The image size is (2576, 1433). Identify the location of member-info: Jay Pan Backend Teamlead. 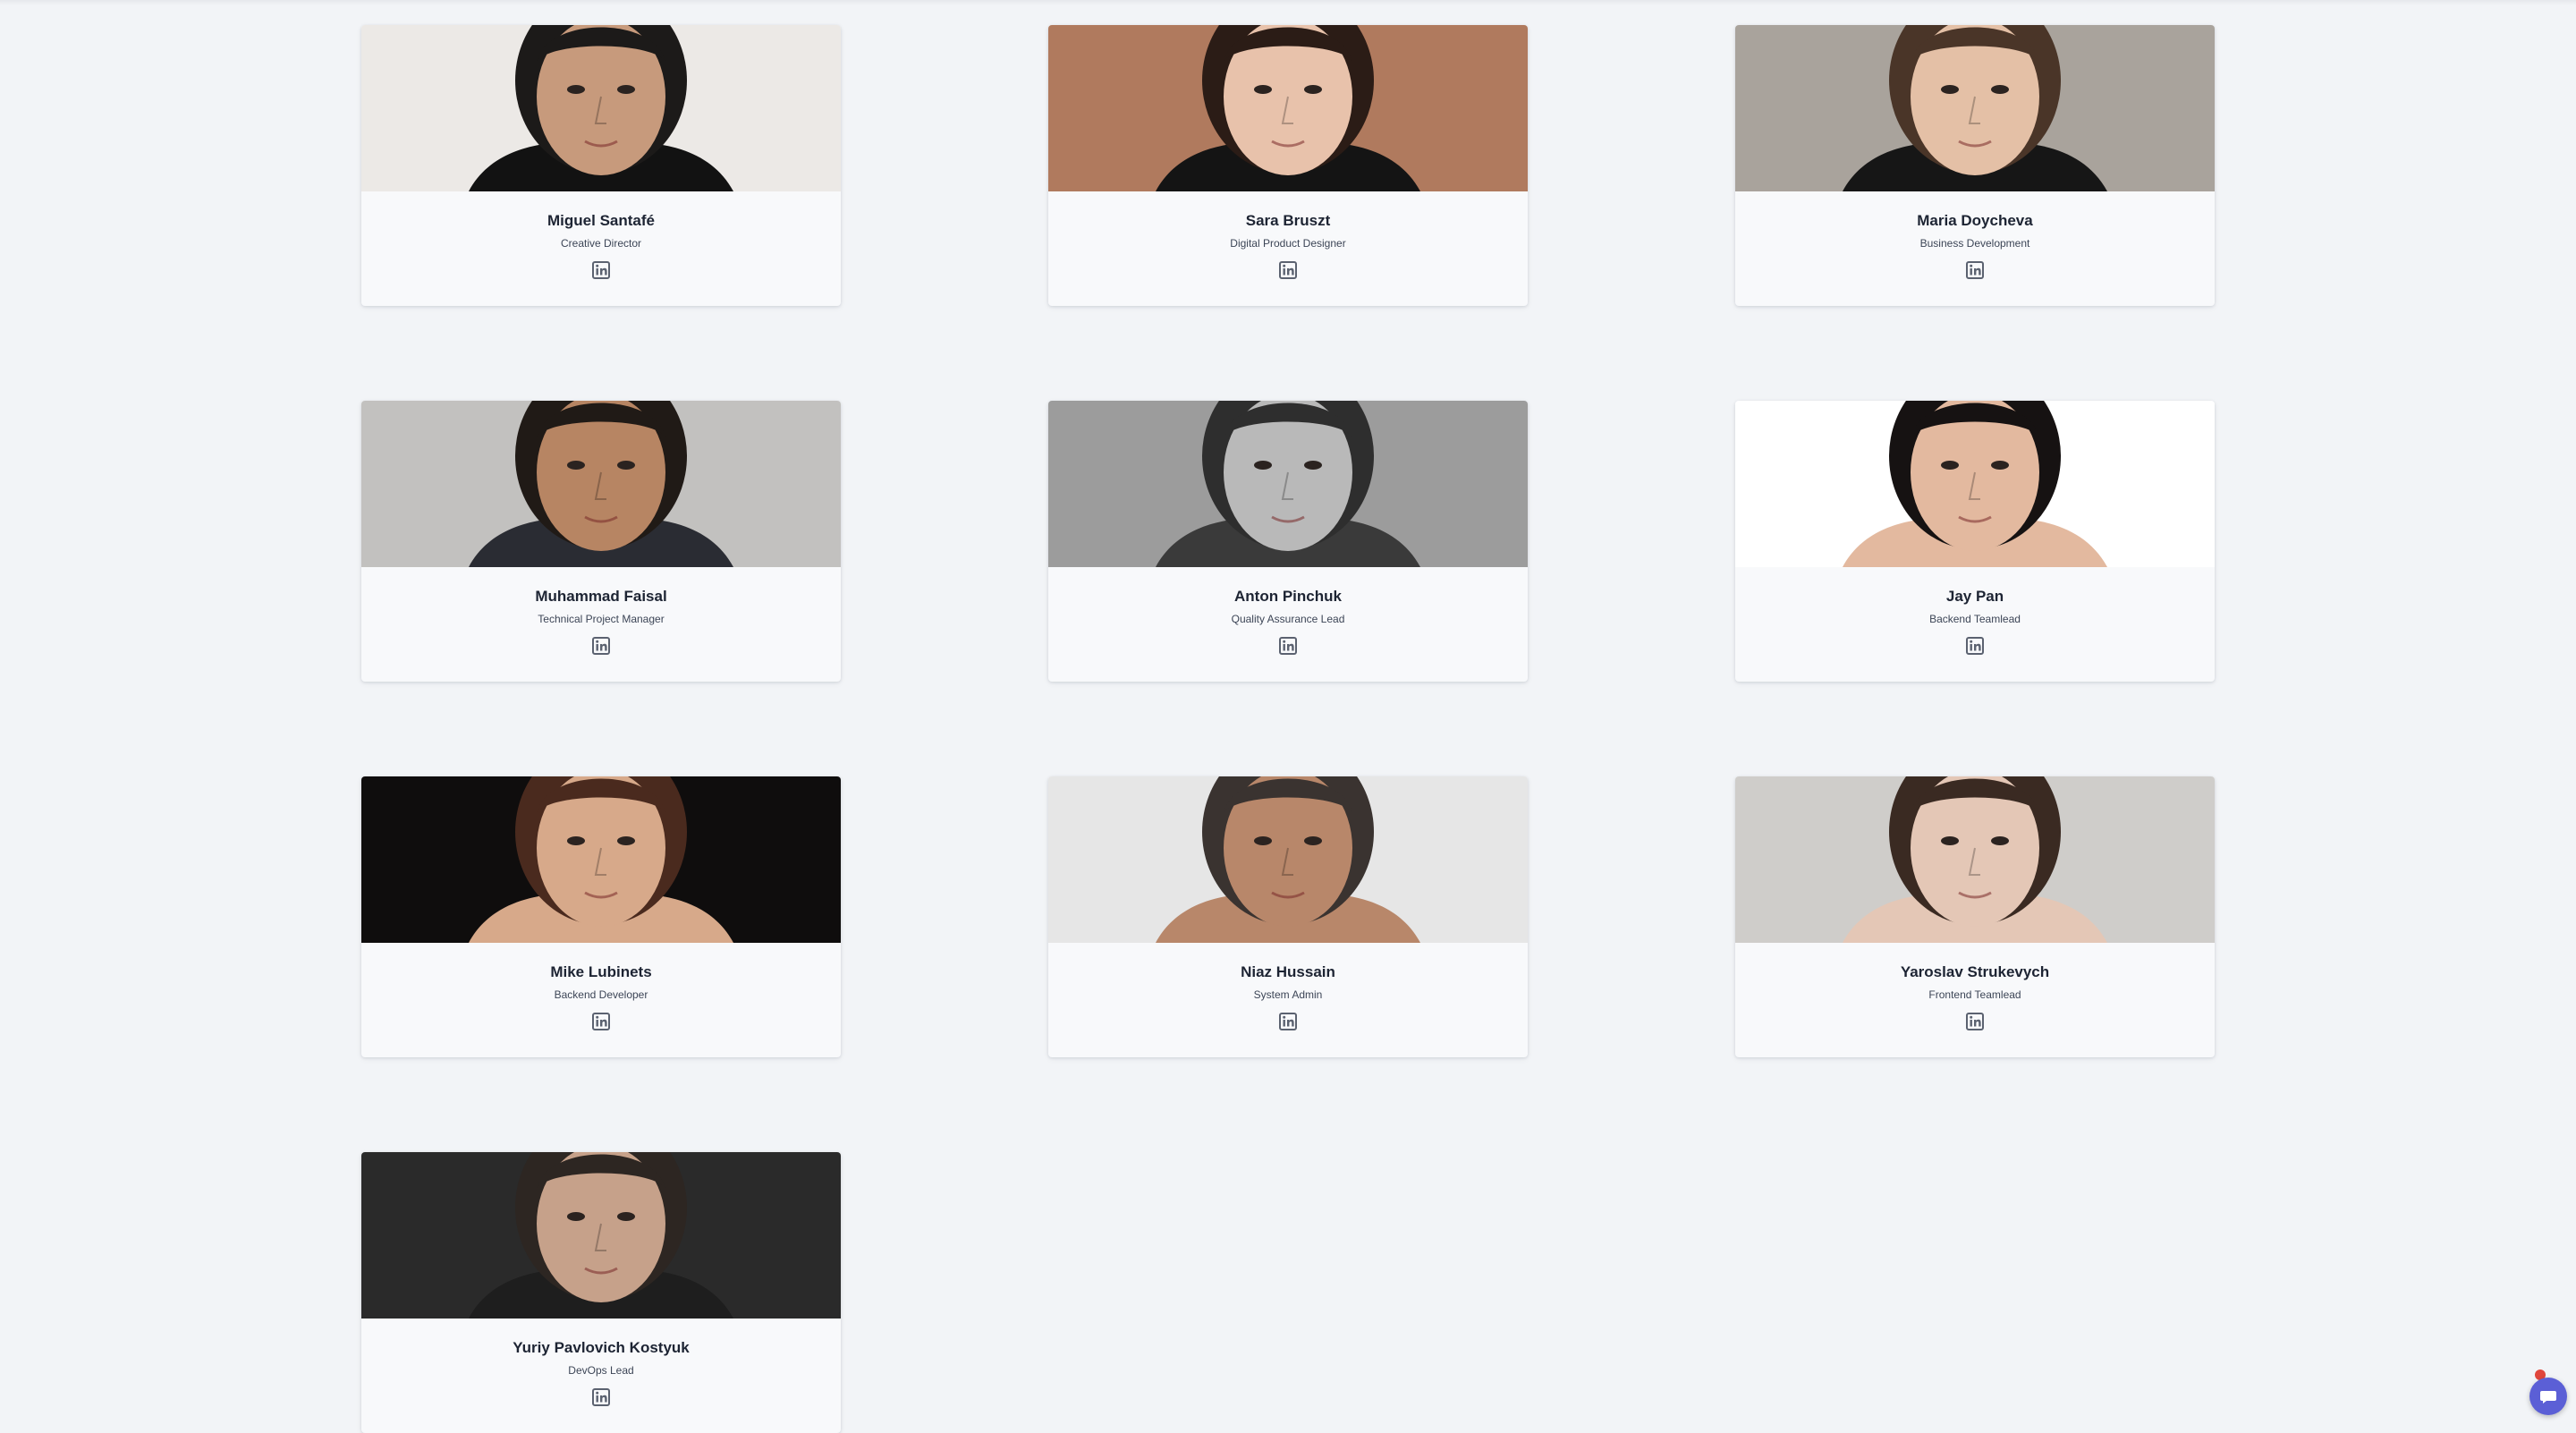
(1975, 613).